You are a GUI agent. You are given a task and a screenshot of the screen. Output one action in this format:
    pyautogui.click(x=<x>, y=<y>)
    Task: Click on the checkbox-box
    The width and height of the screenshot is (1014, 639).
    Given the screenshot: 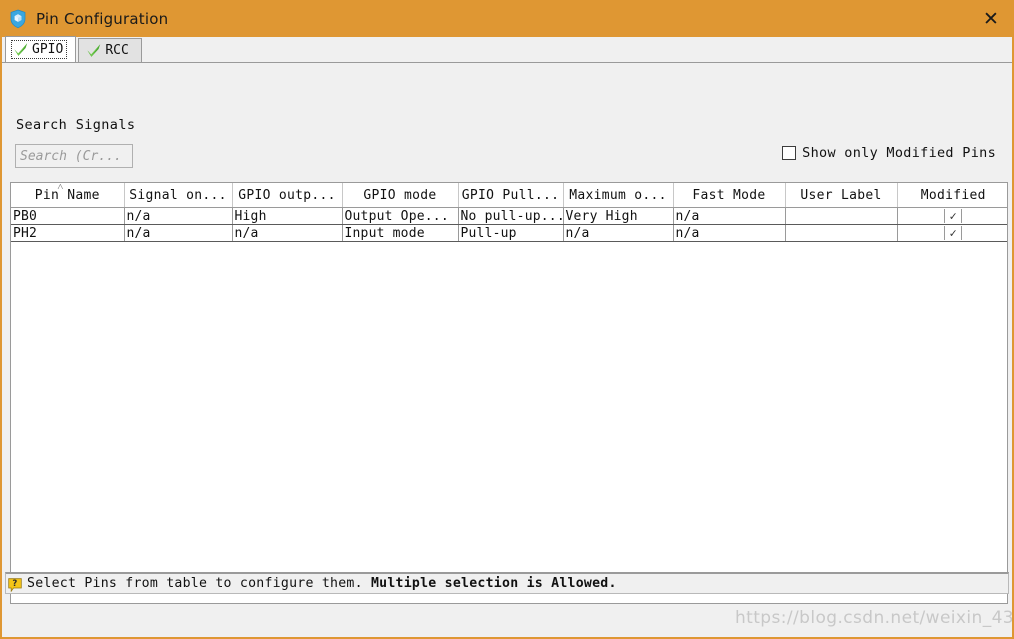 What is the action you would take?
    pyautogui.click(x=789, y=153)
    